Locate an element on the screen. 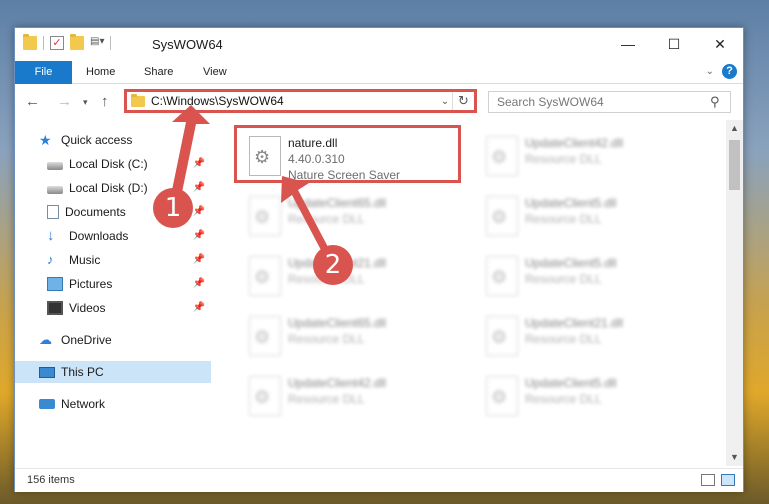 This screenshot has height=504, width=769. callout-arrows is located at coordinates (249, 178).